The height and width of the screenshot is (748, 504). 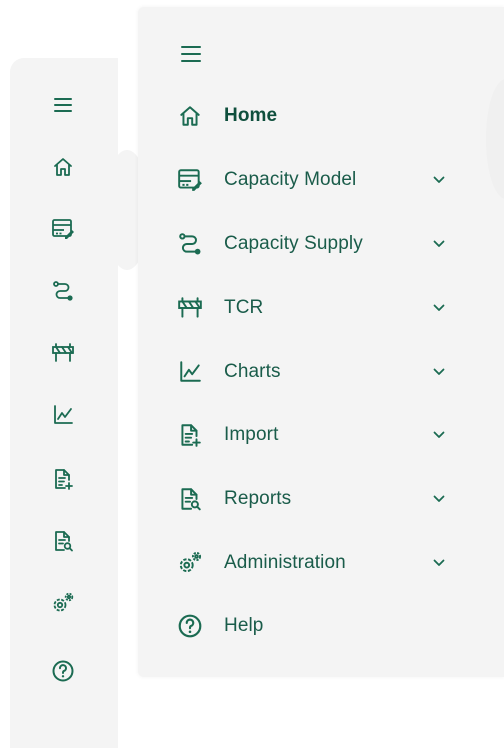 What do you see at coordinates (495, 139) in the screenshot?
I see `sidebar-edge-decoration` at bounding box center [495, 139].